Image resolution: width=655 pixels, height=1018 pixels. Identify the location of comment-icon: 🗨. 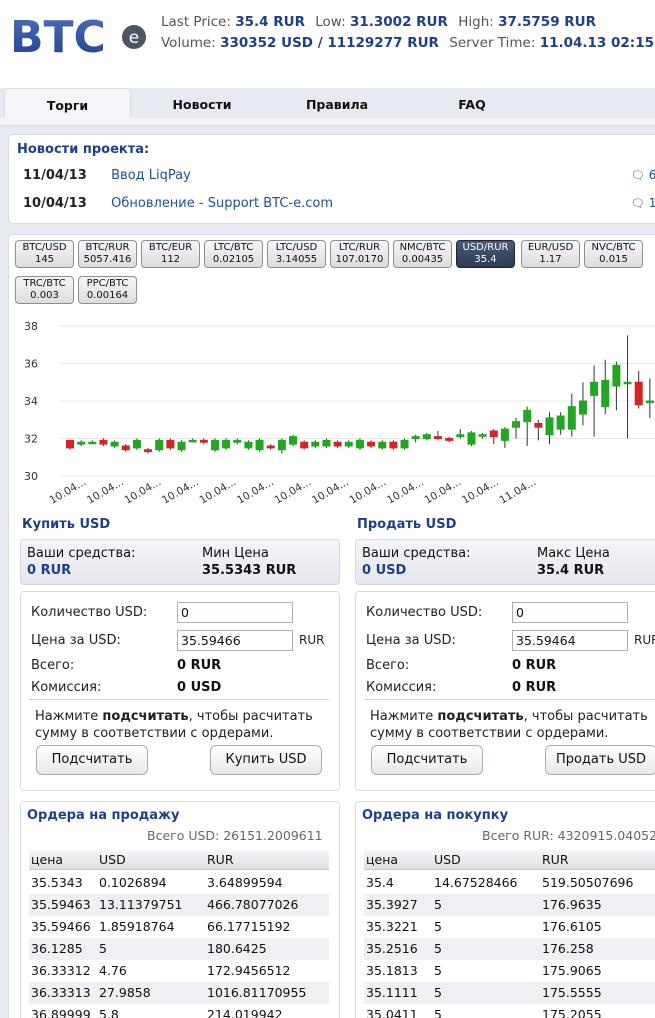
(638, 203).